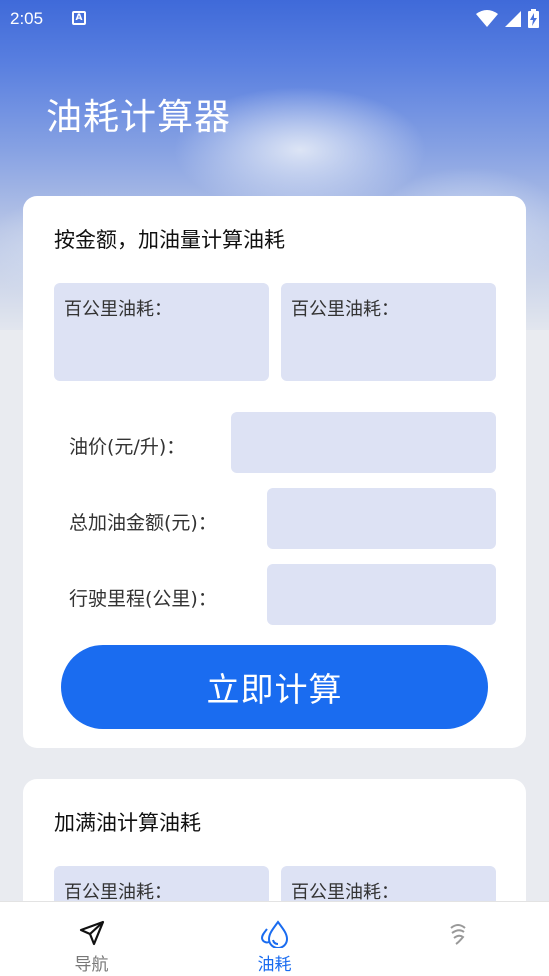  I want to click on status-bar: 2:05 A, so click(274, 19).